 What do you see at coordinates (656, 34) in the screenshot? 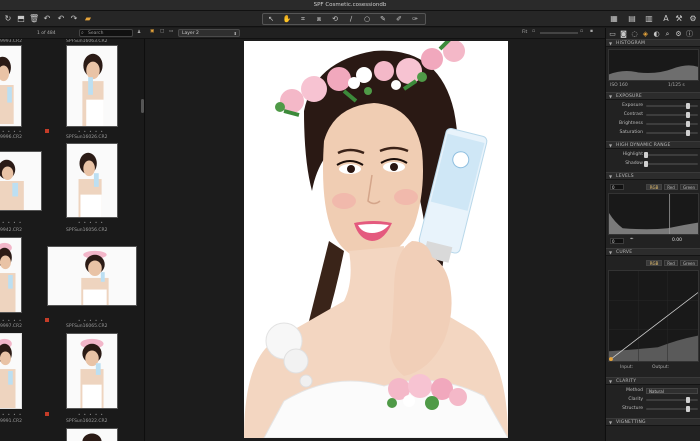
I see `exposure-icon: ◐` at bounding box center [656, 34].